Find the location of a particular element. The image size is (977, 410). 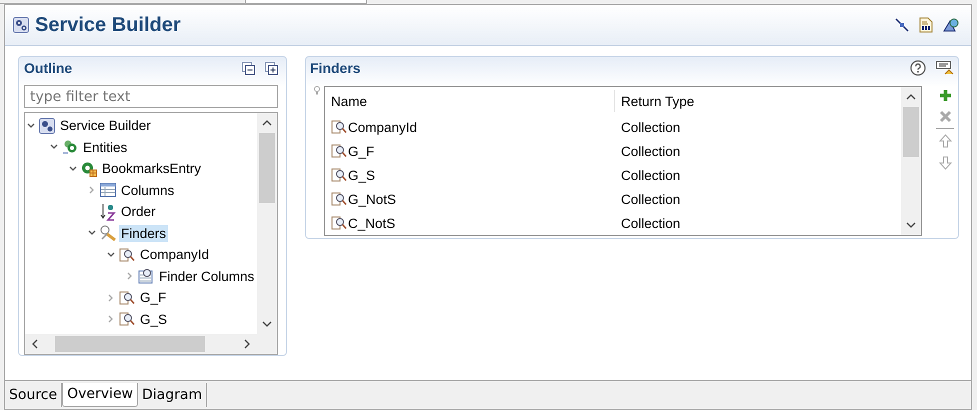

tree-item: Columns is located at coordinates (147, 190).